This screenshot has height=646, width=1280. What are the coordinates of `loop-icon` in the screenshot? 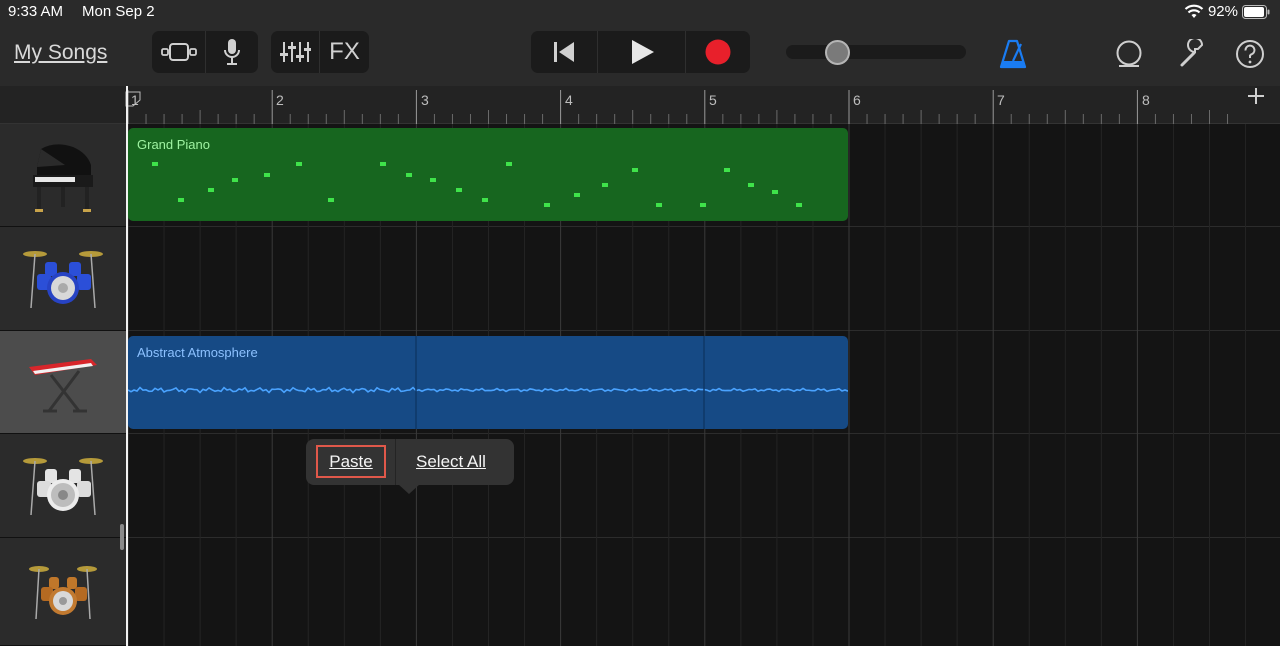 It's located at (1129, 53).